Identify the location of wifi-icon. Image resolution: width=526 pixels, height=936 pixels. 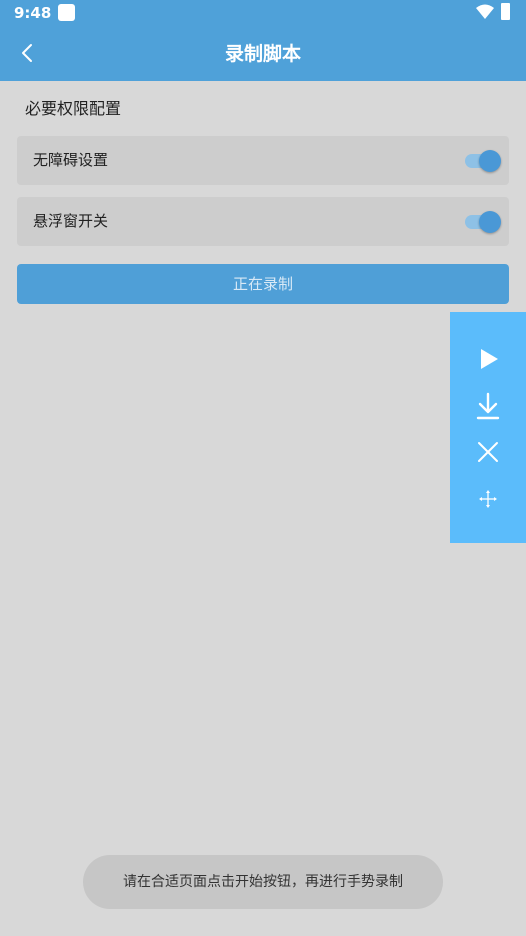
(485, 11).